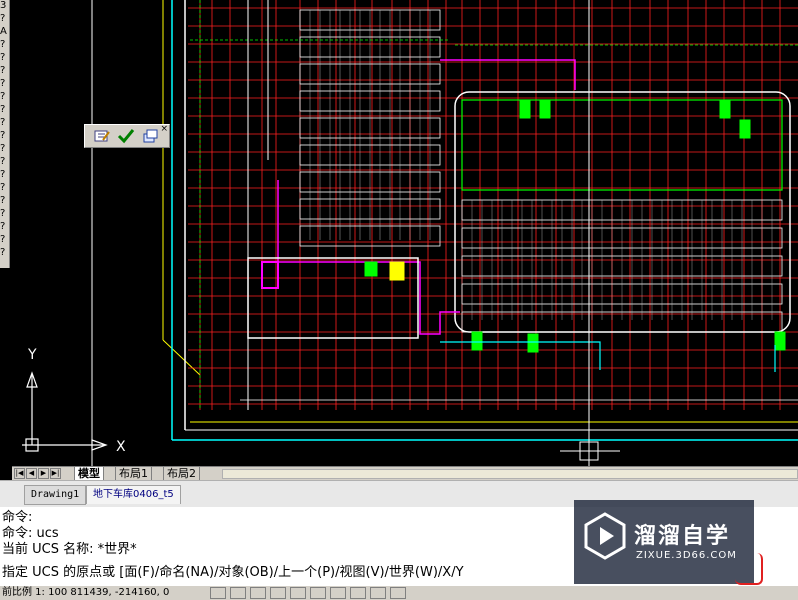  Describe the element at coordinates (133, 473) in the screenshot. I see `tab-layout1: 布局1` at that location.